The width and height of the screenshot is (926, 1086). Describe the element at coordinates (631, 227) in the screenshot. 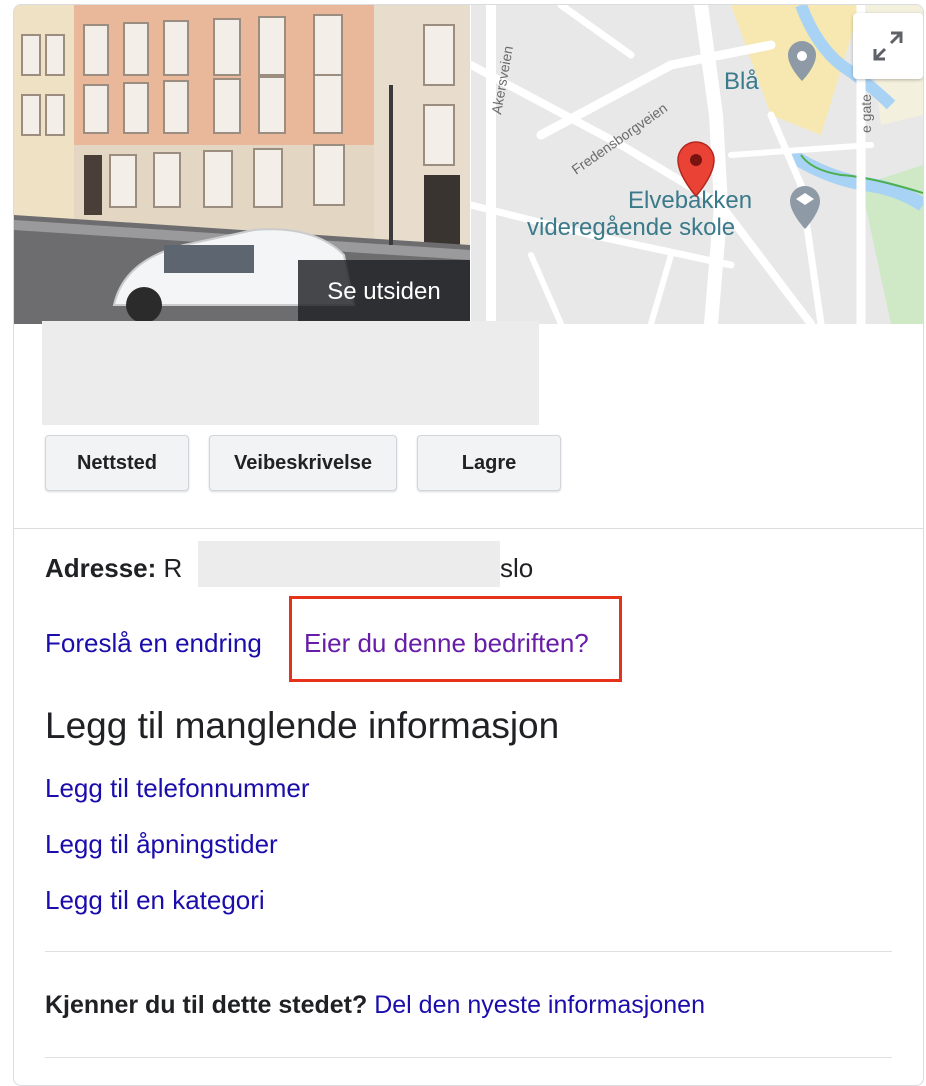

I see `place-label-elvebakken-line2: videregående skole` at that location.